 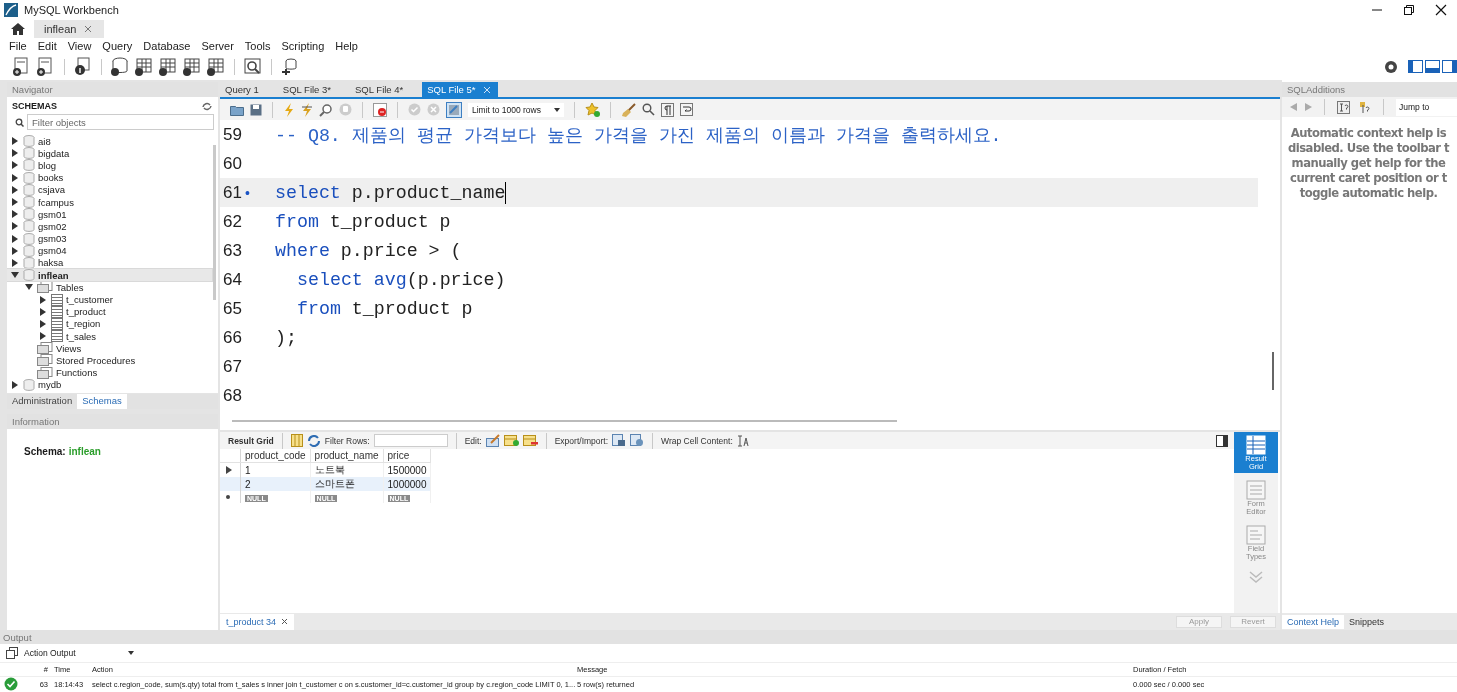 I want to click on add-row-icon, so click(x=511, y=440).